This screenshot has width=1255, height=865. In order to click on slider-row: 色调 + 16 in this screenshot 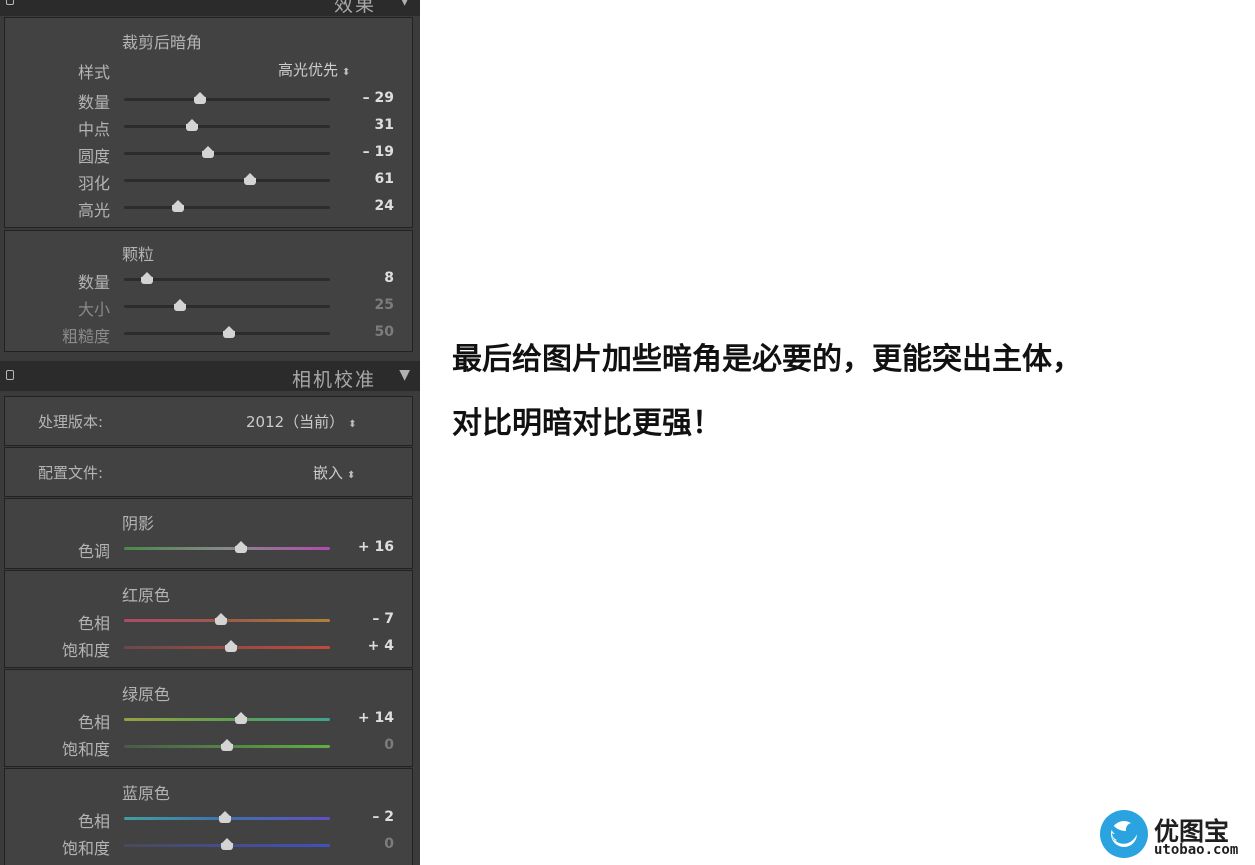, I will do `click(210, 549)`.